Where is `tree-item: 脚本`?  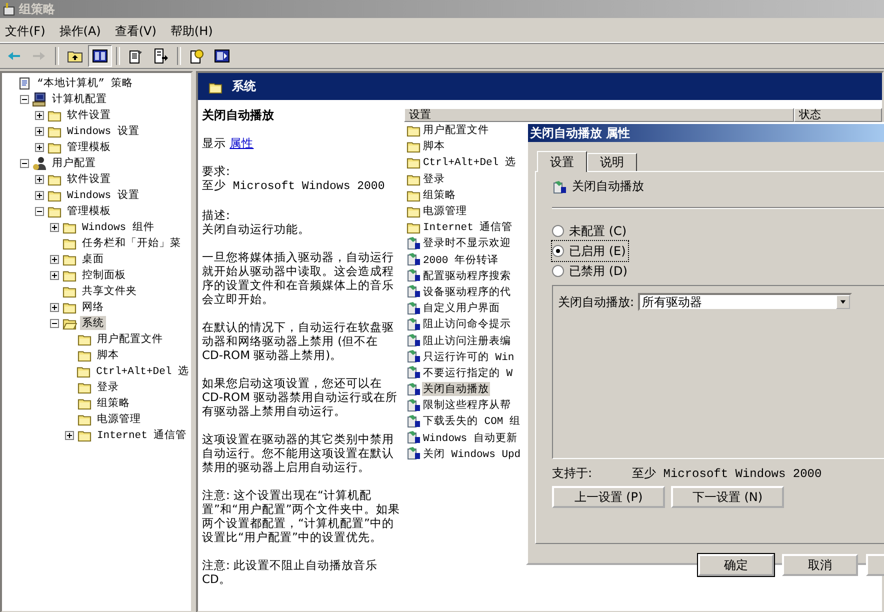
tree-item: 脚本 is located at coordinates (108, 355).